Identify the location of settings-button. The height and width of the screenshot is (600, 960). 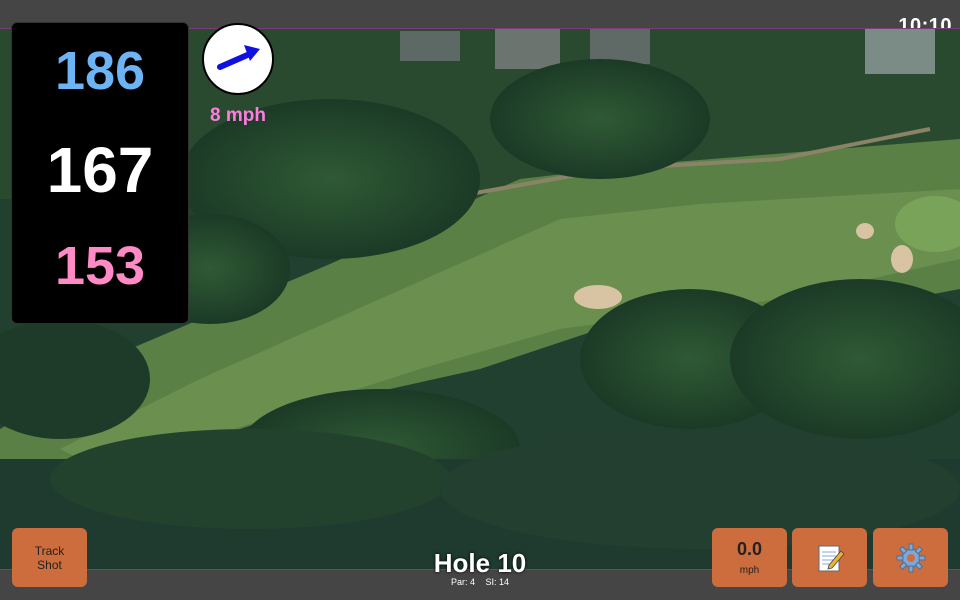
(910, 557).